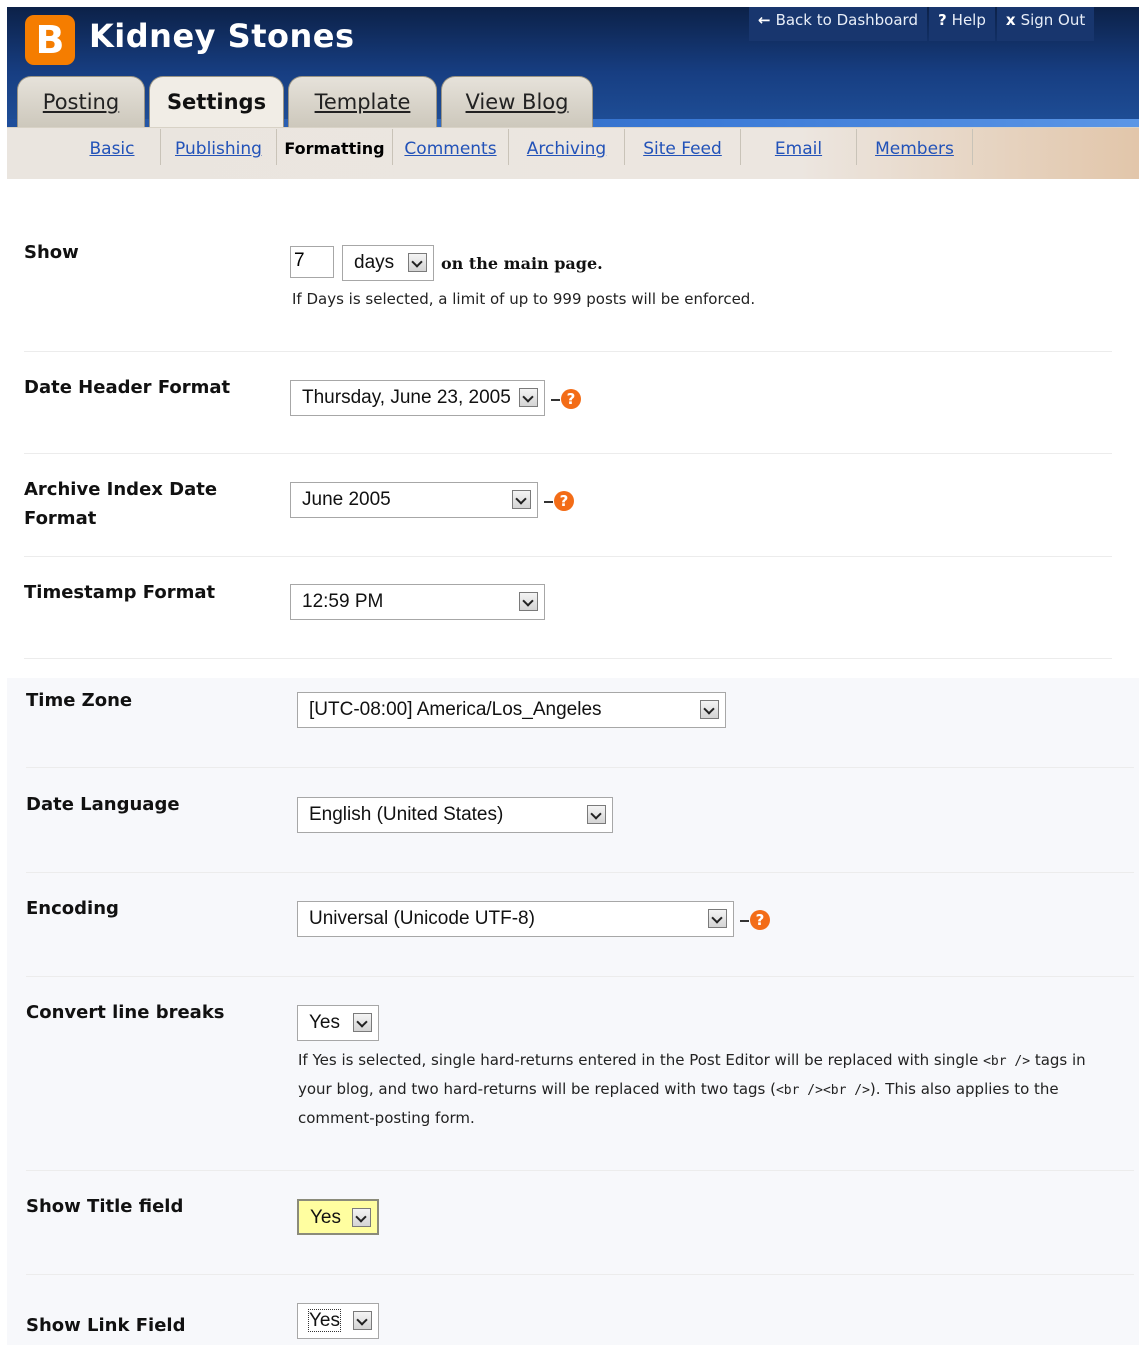 The image size is (1139, 1345). I want to click on subtab-site-feed: Site Feed, so click(683, 147).